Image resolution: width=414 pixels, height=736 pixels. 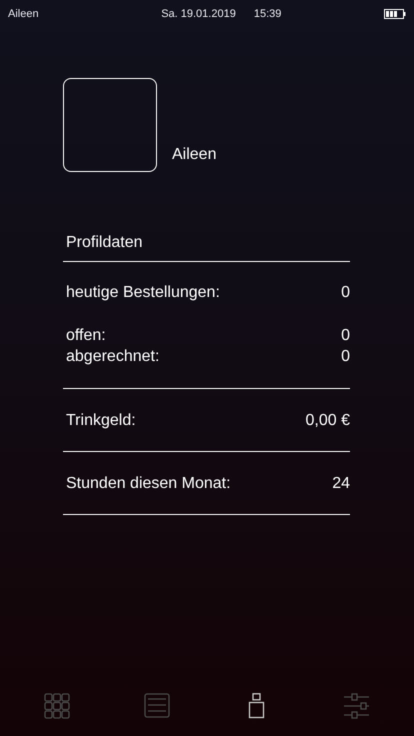 I want to click on time: 15:39, so click(x=268, y=14).